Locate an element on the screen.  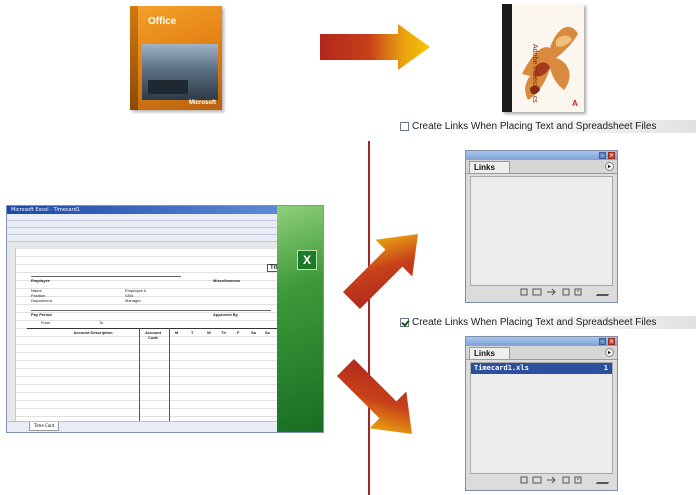
microsoft-office-box: Office Microsoft is located at coordinates (176, 58).